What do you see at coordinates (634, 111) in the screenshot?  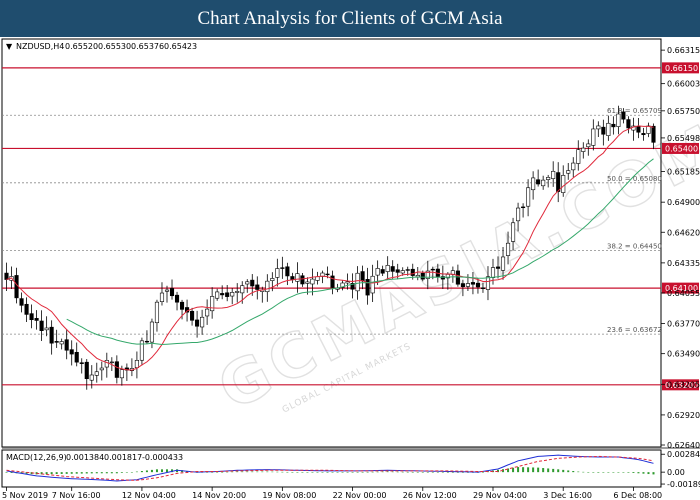 I see `fib-label: 61.8 = 0.65709` at bounding box center [634, 111].